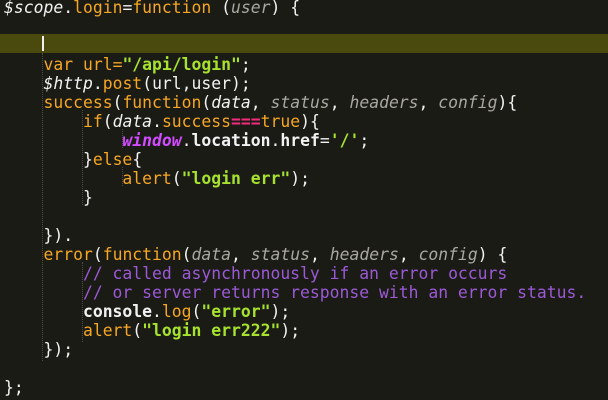 This screenshot has height=400, width=608. I want to click on code-line: })., so click(306, 235).